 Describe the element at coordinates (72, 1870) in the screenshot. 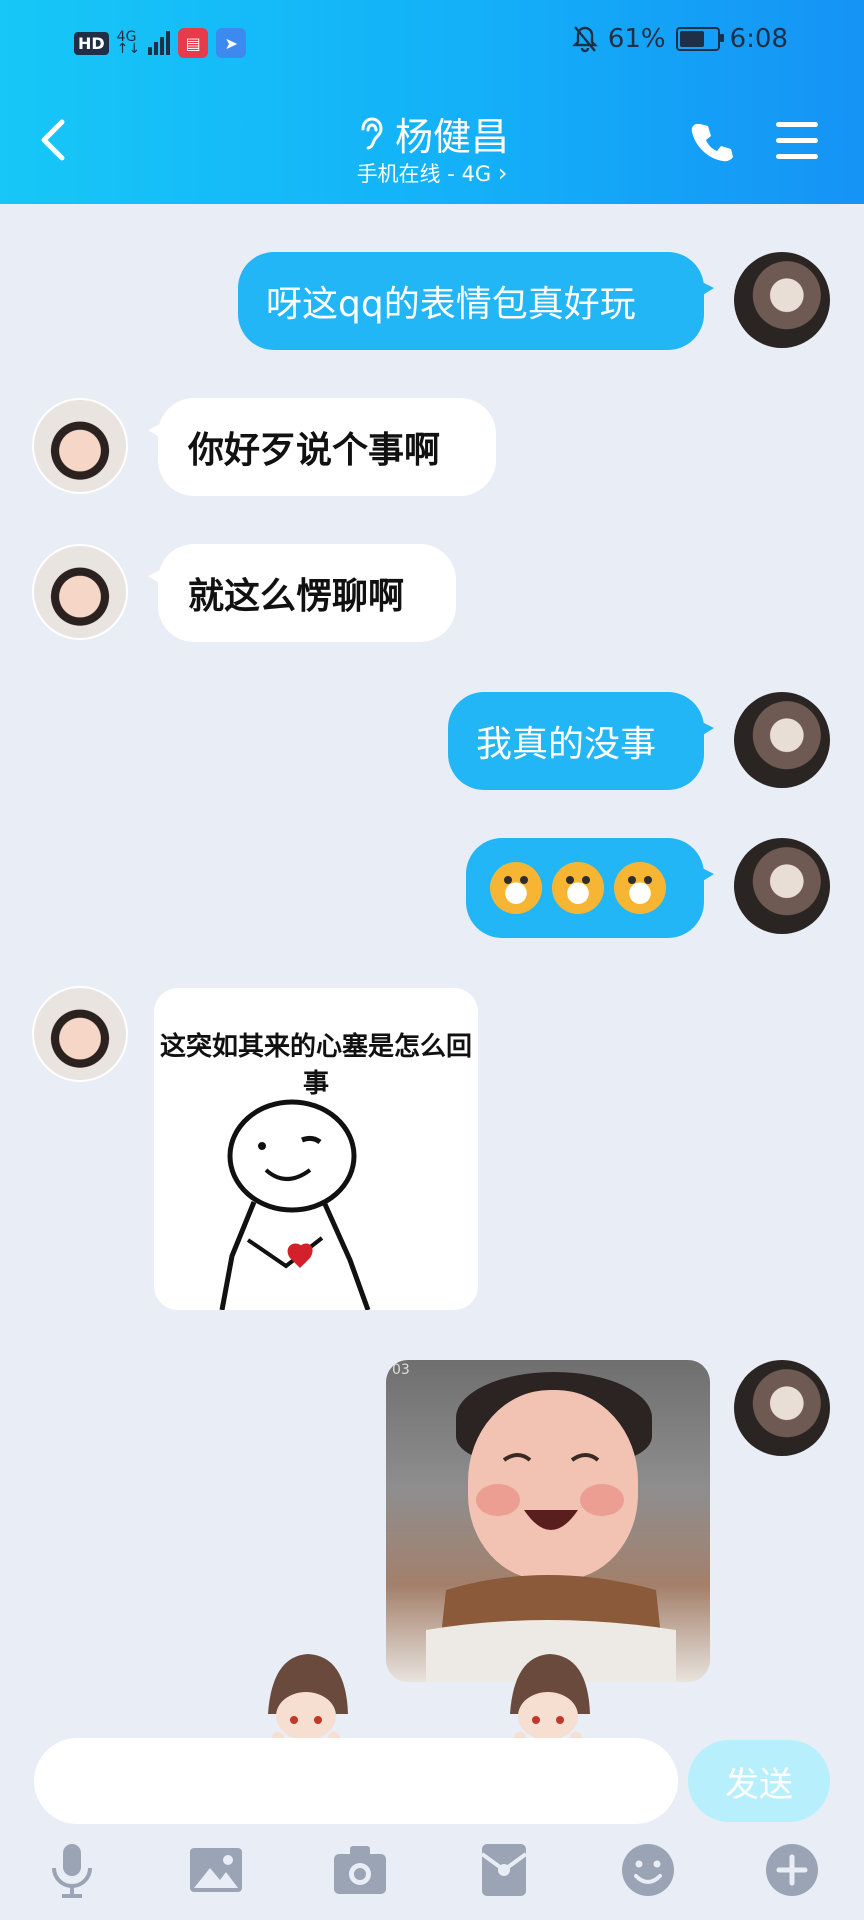

I see `microphone-icon` at that location.